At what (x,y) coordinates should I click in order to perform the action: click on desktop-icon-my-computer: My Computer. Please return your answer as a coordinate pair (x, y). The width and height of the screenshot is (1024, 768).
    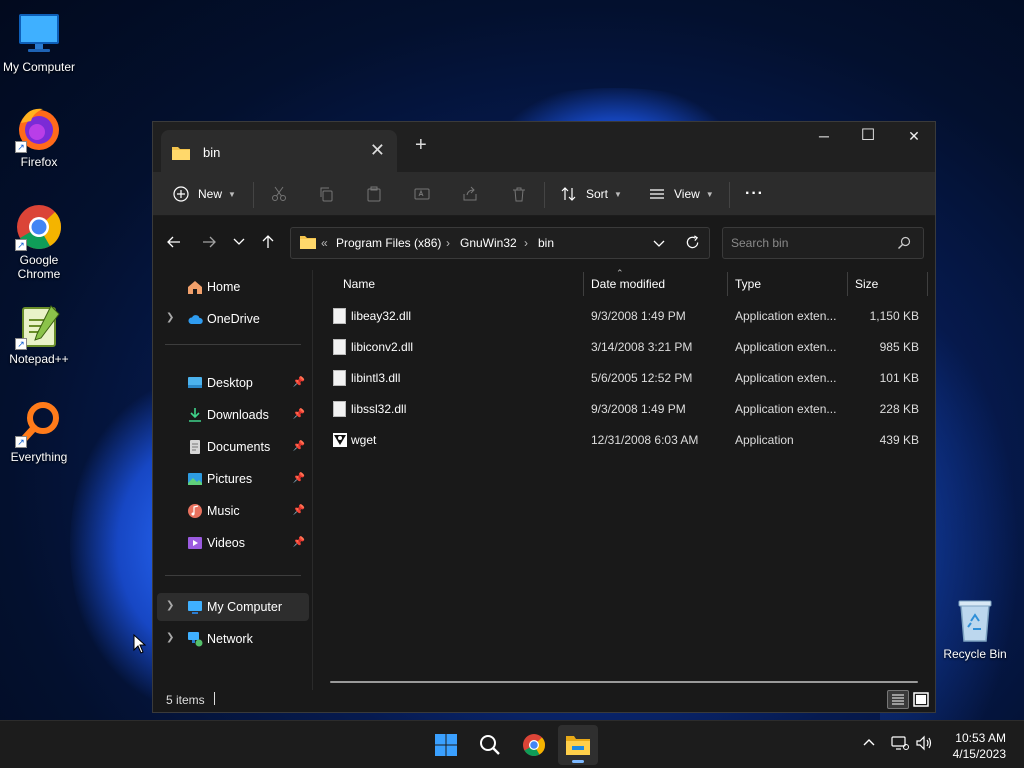
    Looking at the image, I should click on (39, 42).